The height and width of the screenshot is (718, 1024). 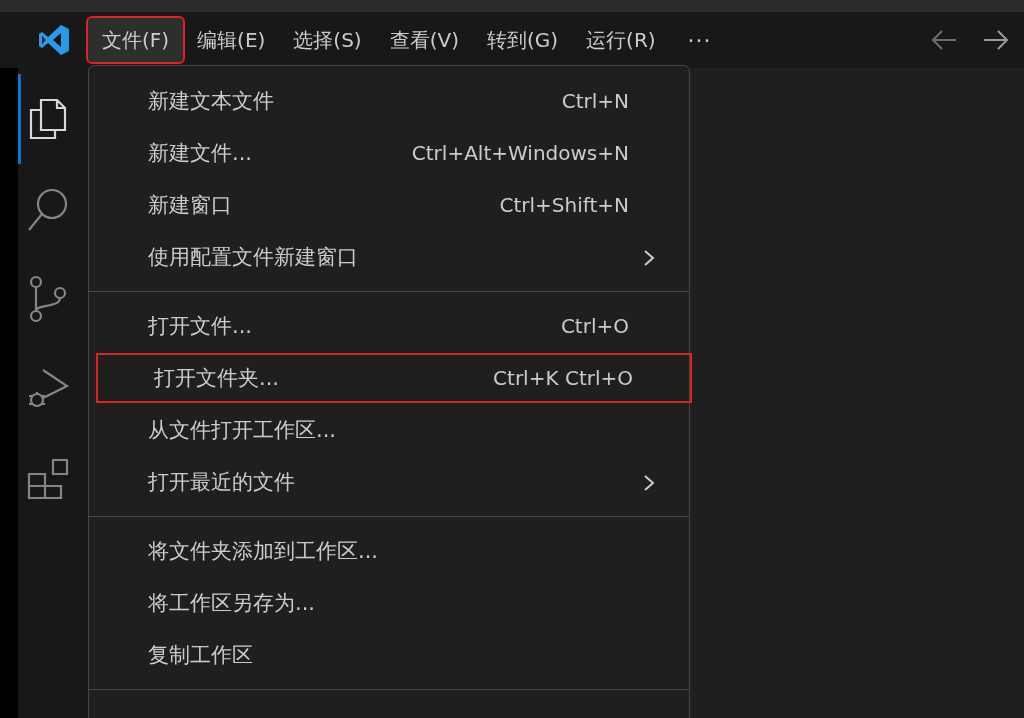 I want to click on app-logo-icon, so click(x=53, y=40).